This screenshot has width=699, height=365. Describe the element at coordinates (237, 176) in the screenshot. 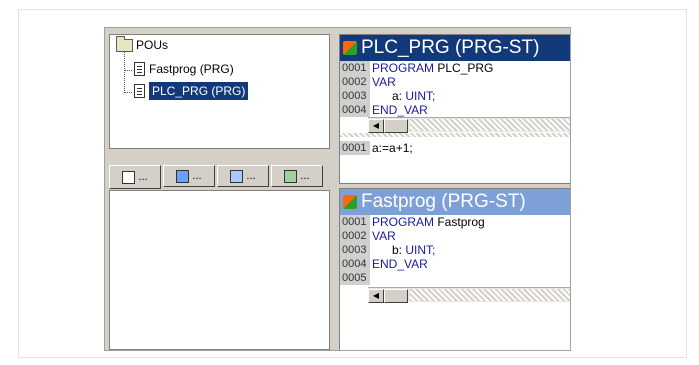

I see `visualization-tab-icon` at that location.